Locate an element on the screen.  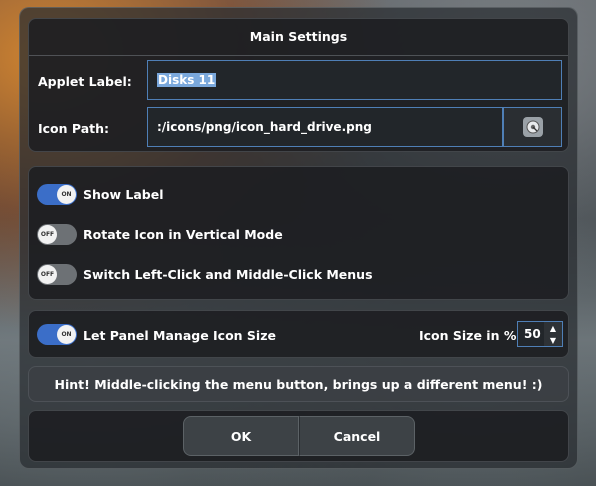
panel-manage-icon-size-toggle: ON is located at coordinates (57, 334).